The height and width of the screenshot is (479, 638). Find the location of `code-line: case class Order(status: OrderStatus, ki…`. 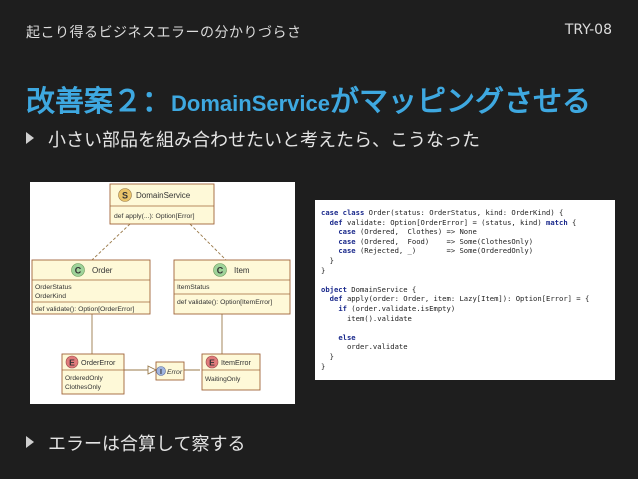

code-line: case class Order(status: OrderStatus, ki… is located at coordinates (442, 212).